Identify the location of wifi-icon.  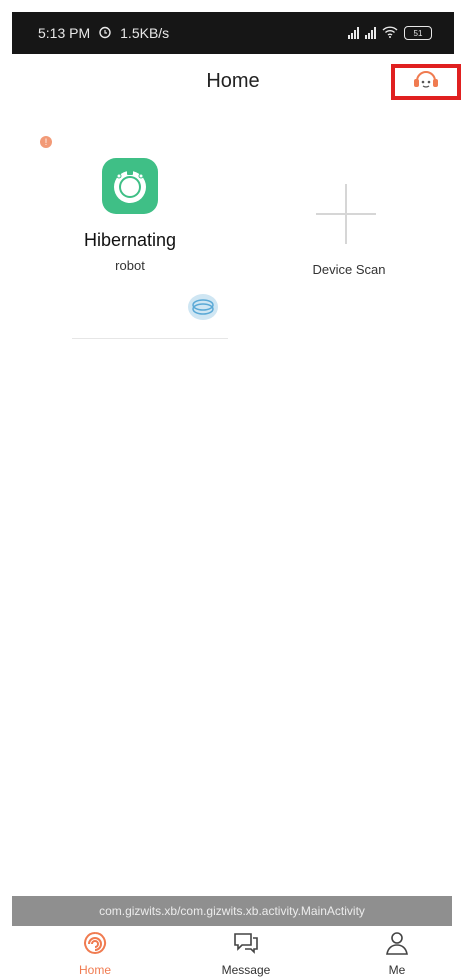
(390, 33).